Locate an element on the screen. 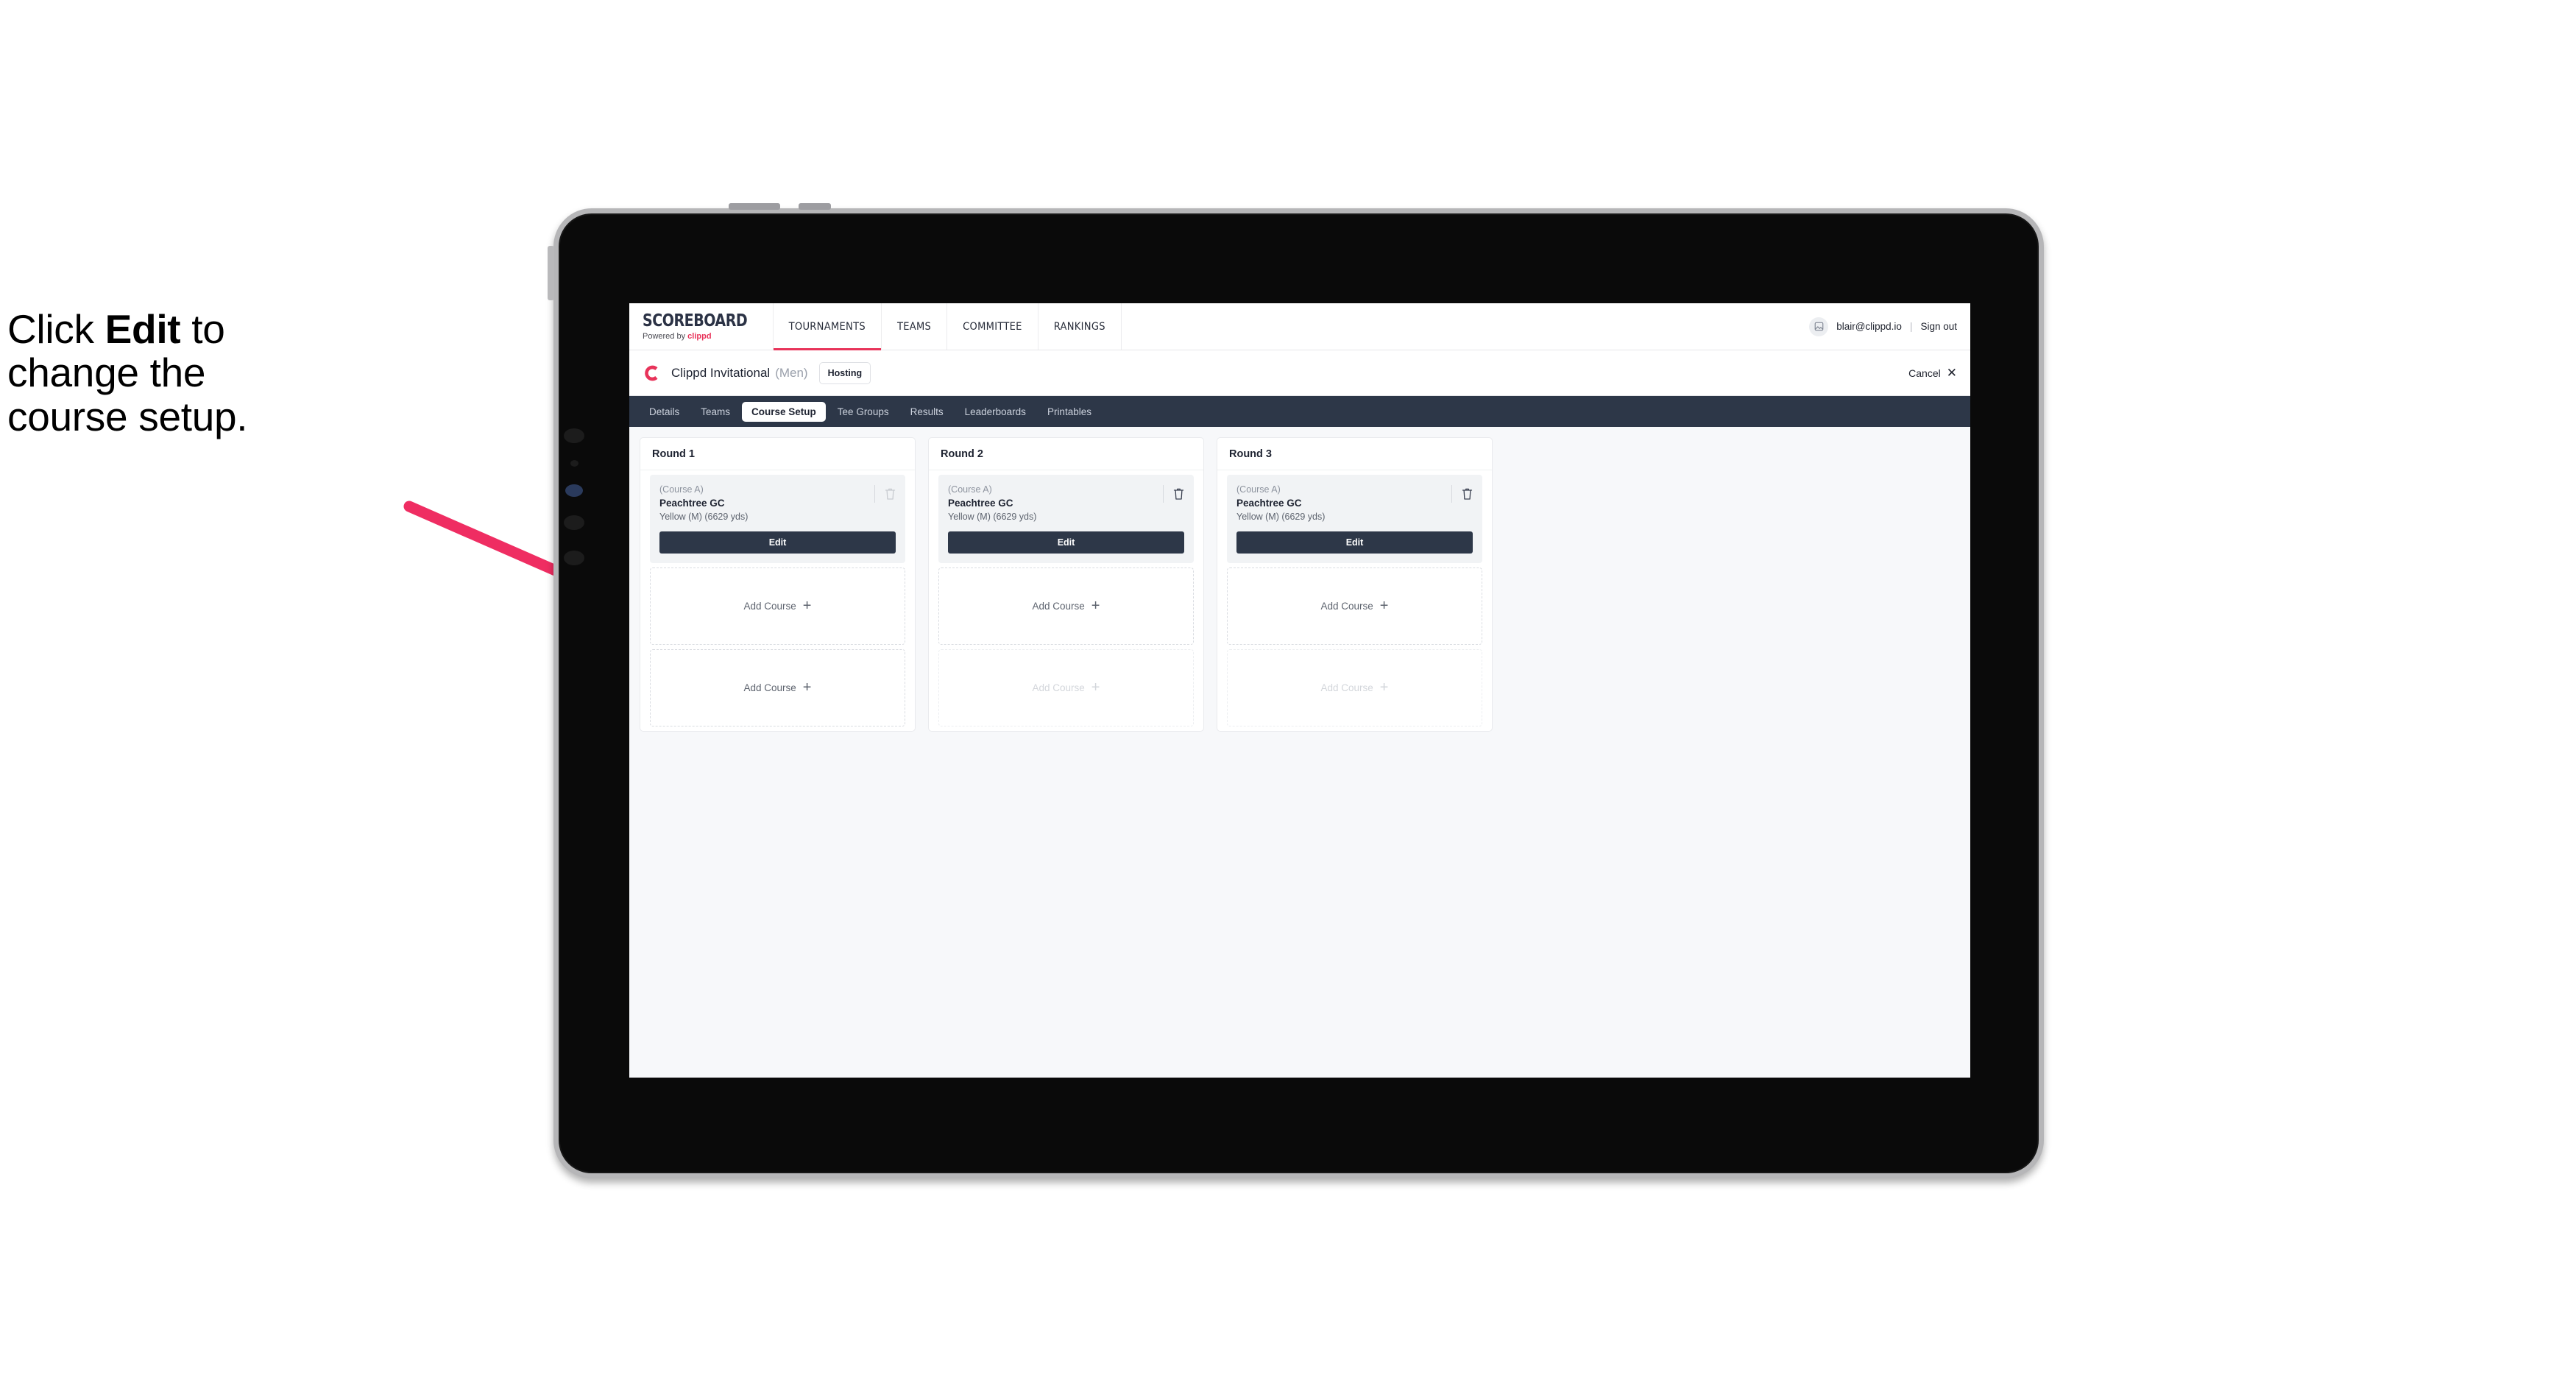 The width and height of the screenshot is (2576, 1386). tab-tee-groups: Tee Groups is located at coordinates (863, 412).